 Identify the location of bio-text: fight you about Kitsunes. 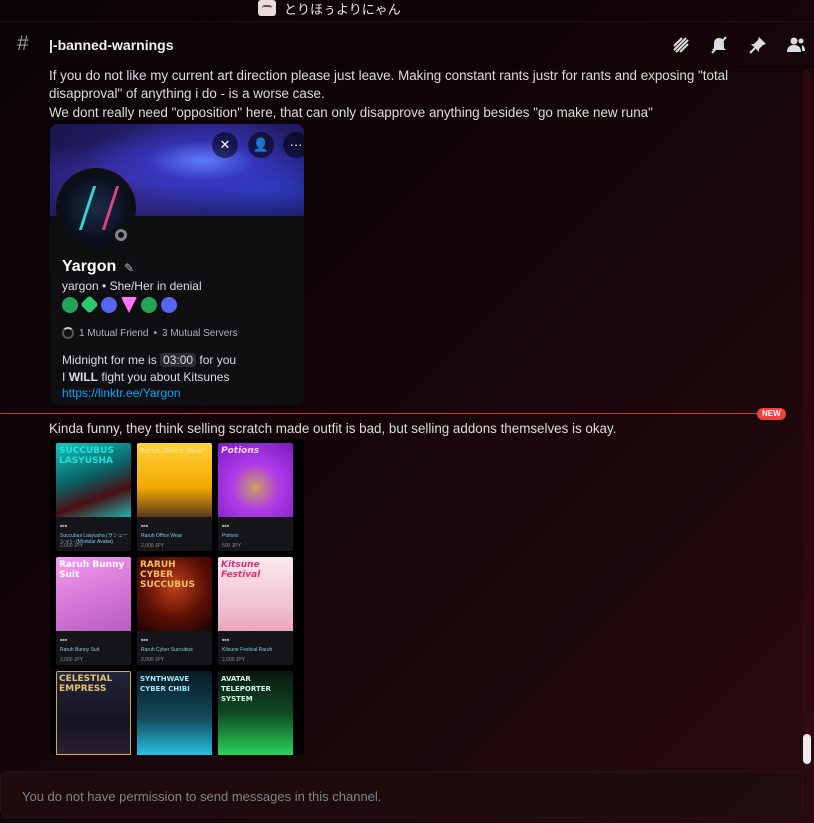
(165, 376).